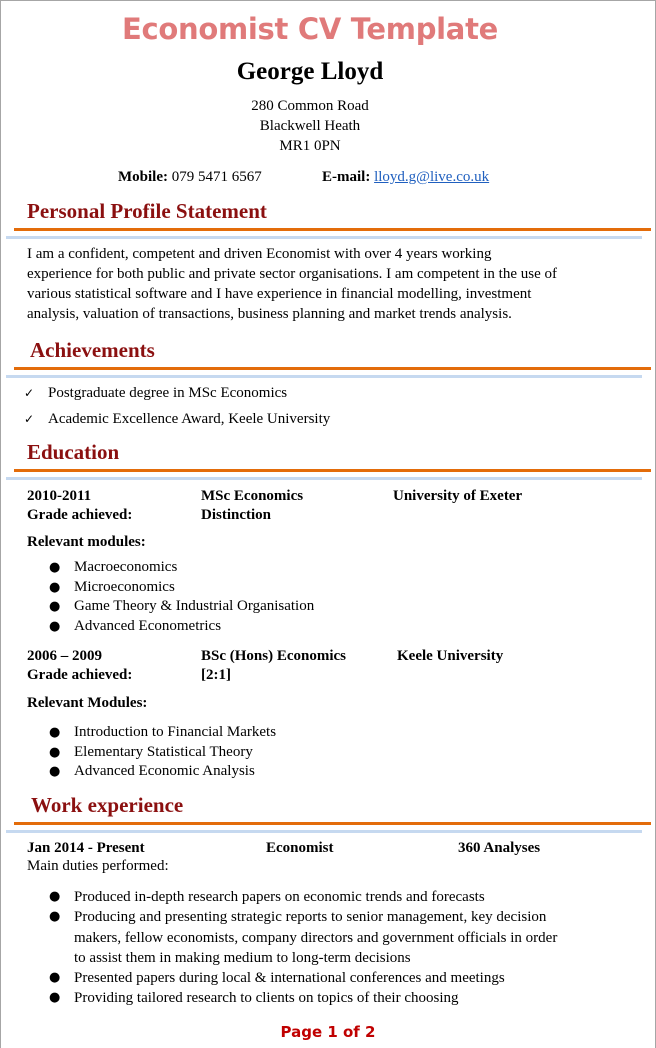  Describe the element at coordinates (156, 393) in the screenshot. I see `achievement-item: ✓ Postgraduate degree in MSc Economics` at that location.